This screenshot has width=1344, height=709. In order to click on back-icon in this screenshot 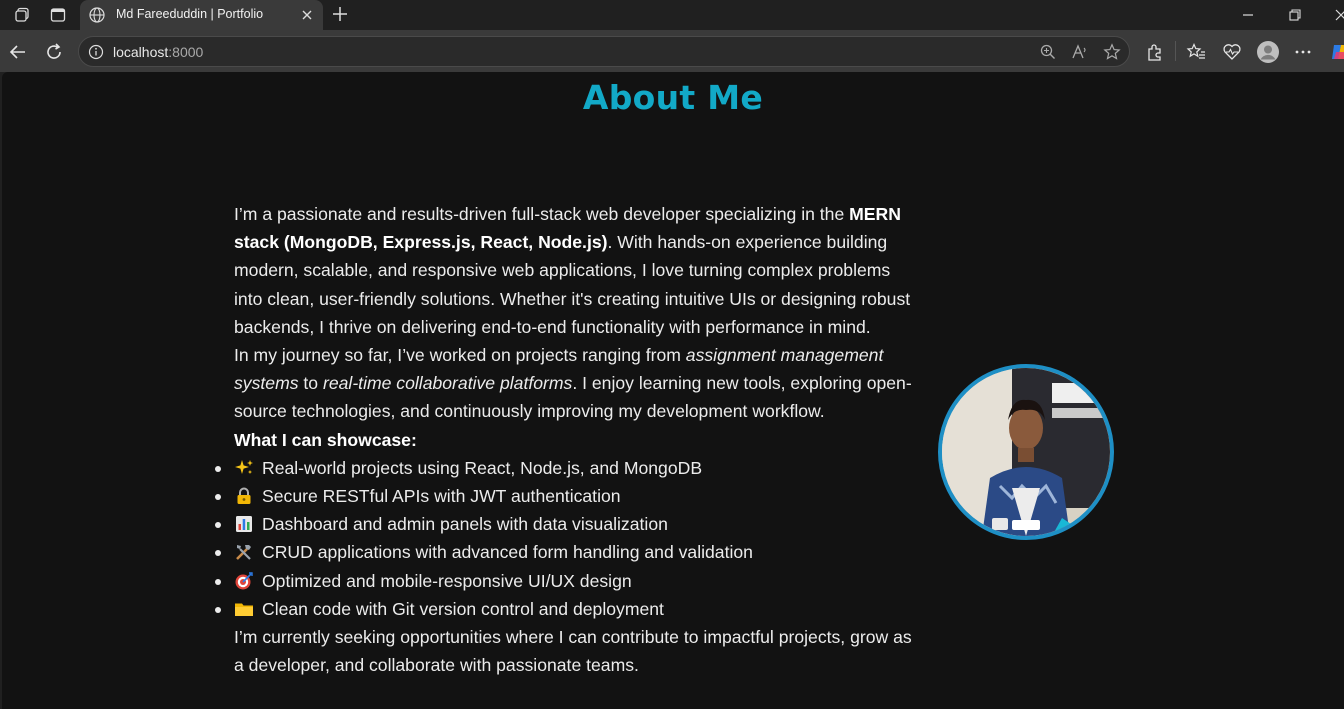, I will do `click(18, 52)`.